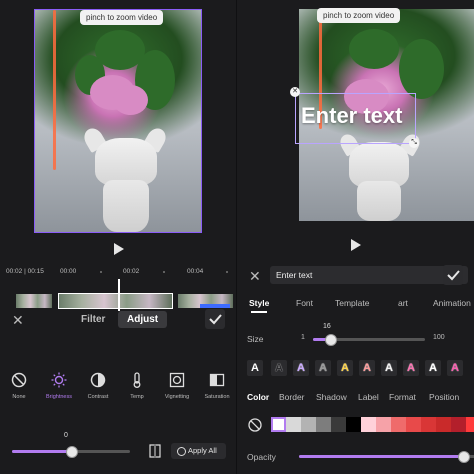  What do you see at coordinates (59, 380) in the screenshot?
I see `brightness-icon` at bounding box center [59, 380].